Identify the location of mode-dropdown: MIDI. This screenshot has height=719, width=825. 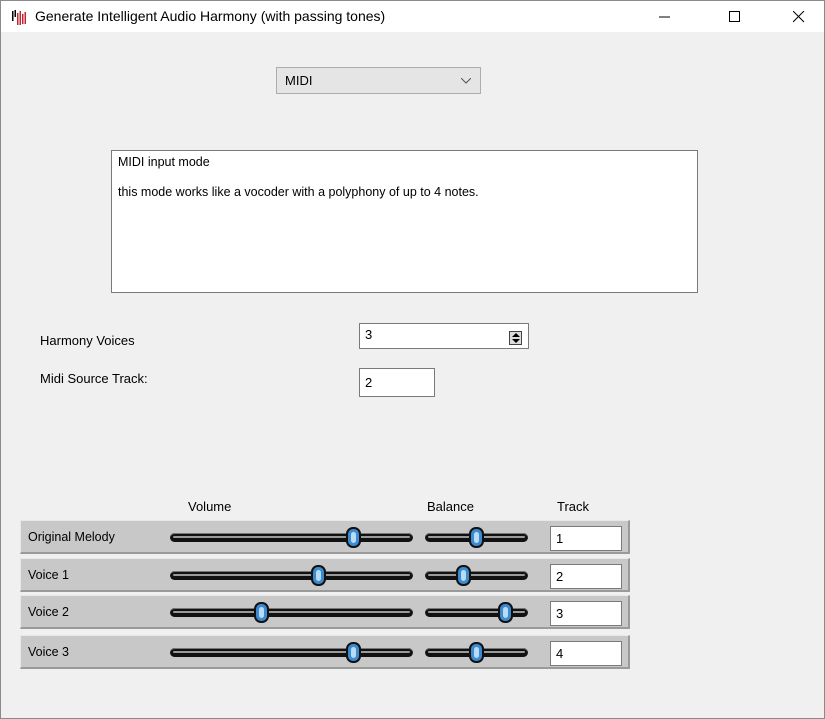
(378, 80).